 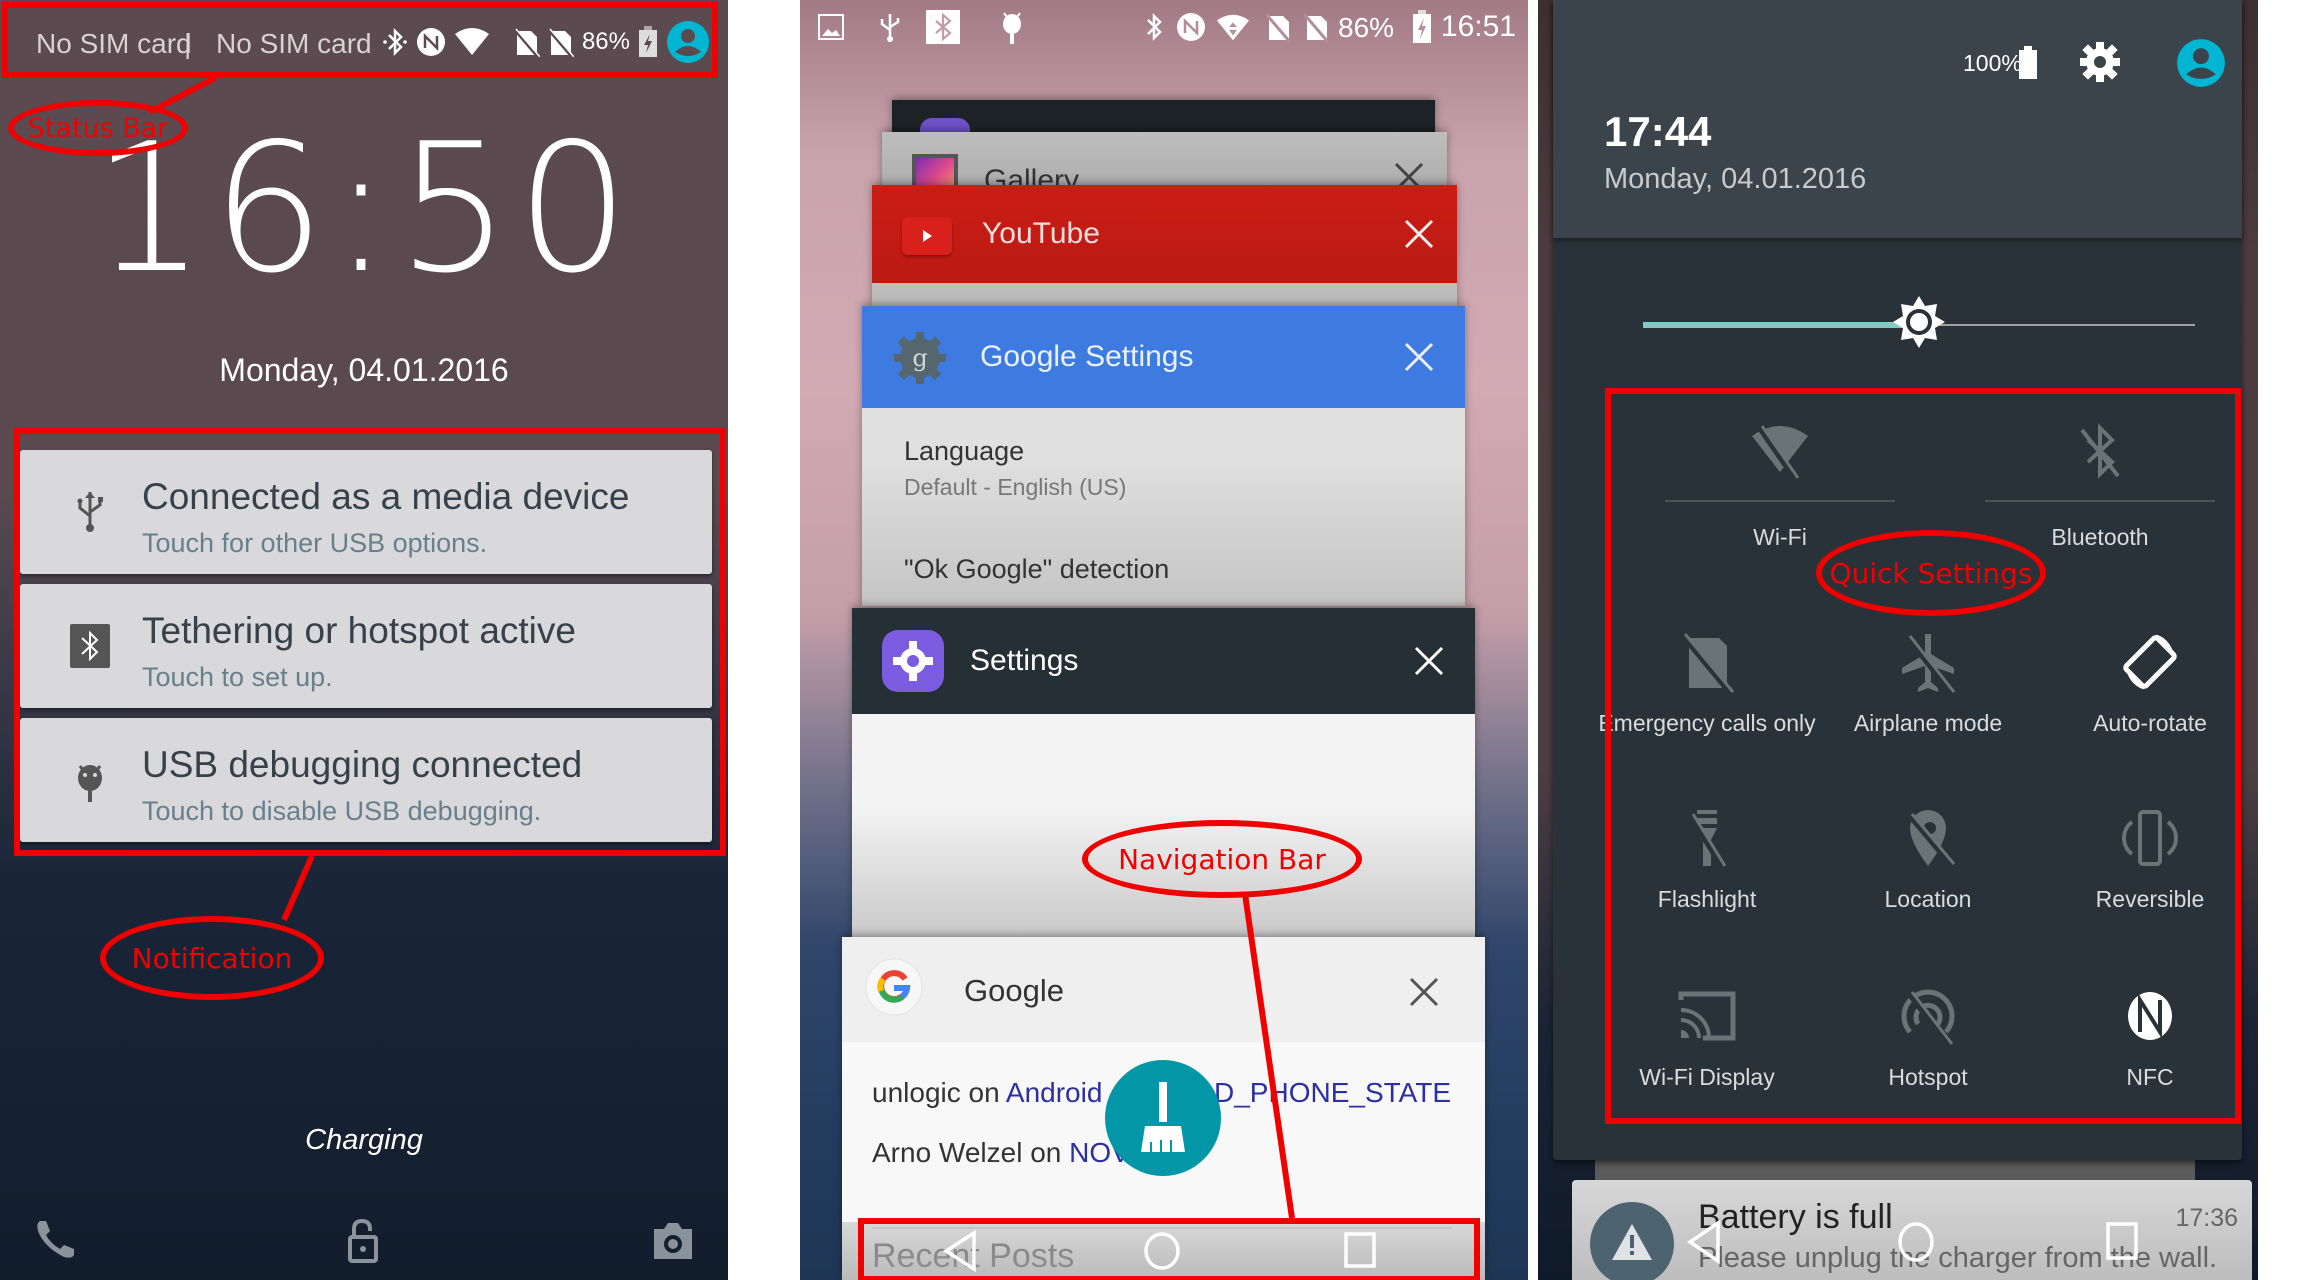 I want to click on recent-post-line-2: Arno Welzel on NOV, so click(x=1001, y=1153).